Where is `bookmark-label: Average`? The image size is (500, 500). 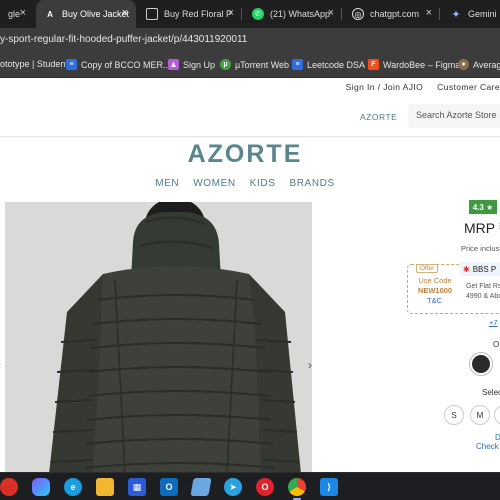 bookmark-label: Average is located at coordinates (486, 64).